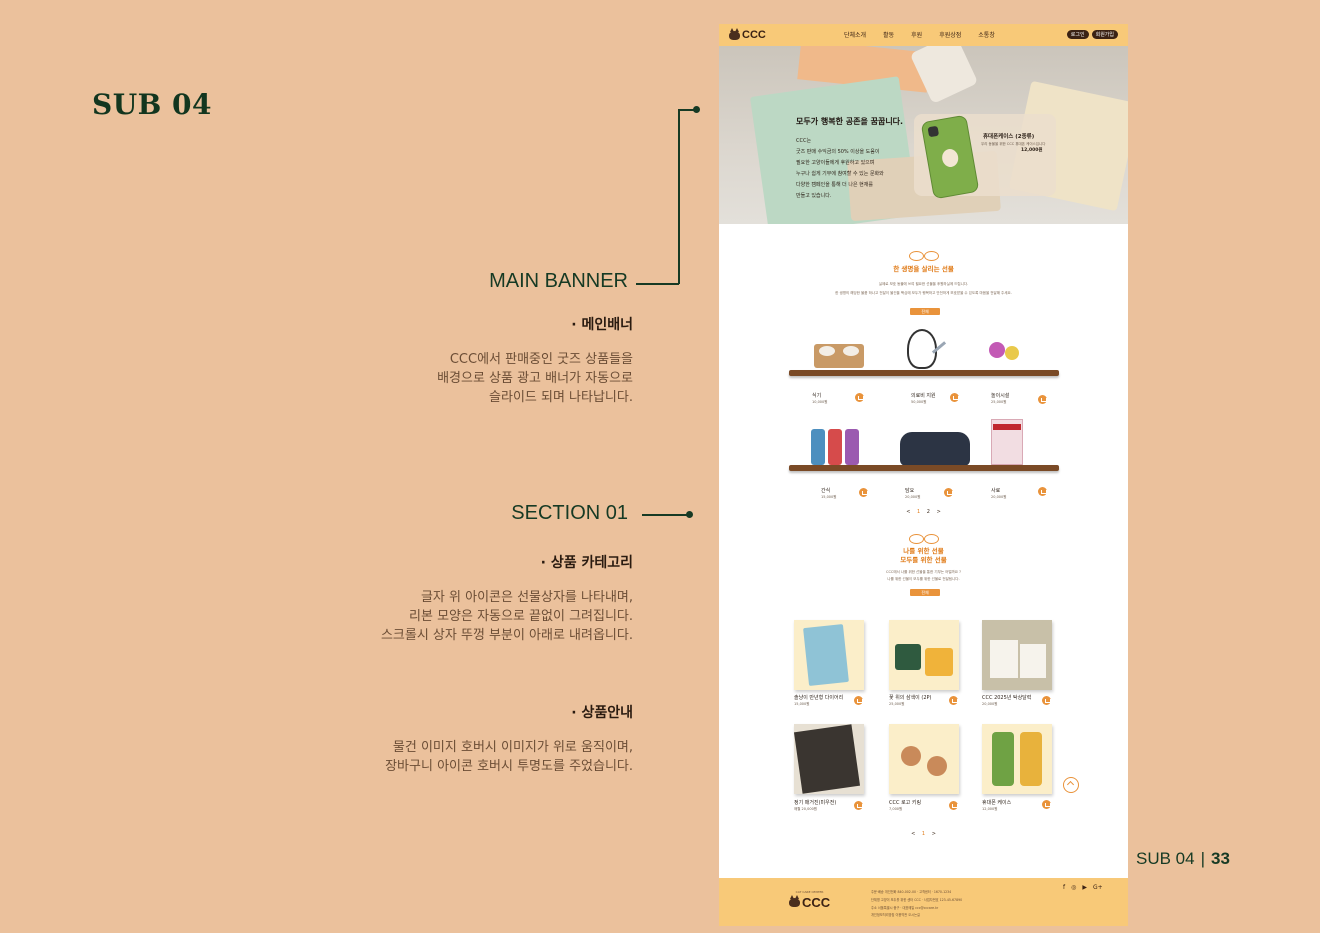 This screenshot has height=933, width=1320. I want to click on magazine-product-image, so click(828, 759).